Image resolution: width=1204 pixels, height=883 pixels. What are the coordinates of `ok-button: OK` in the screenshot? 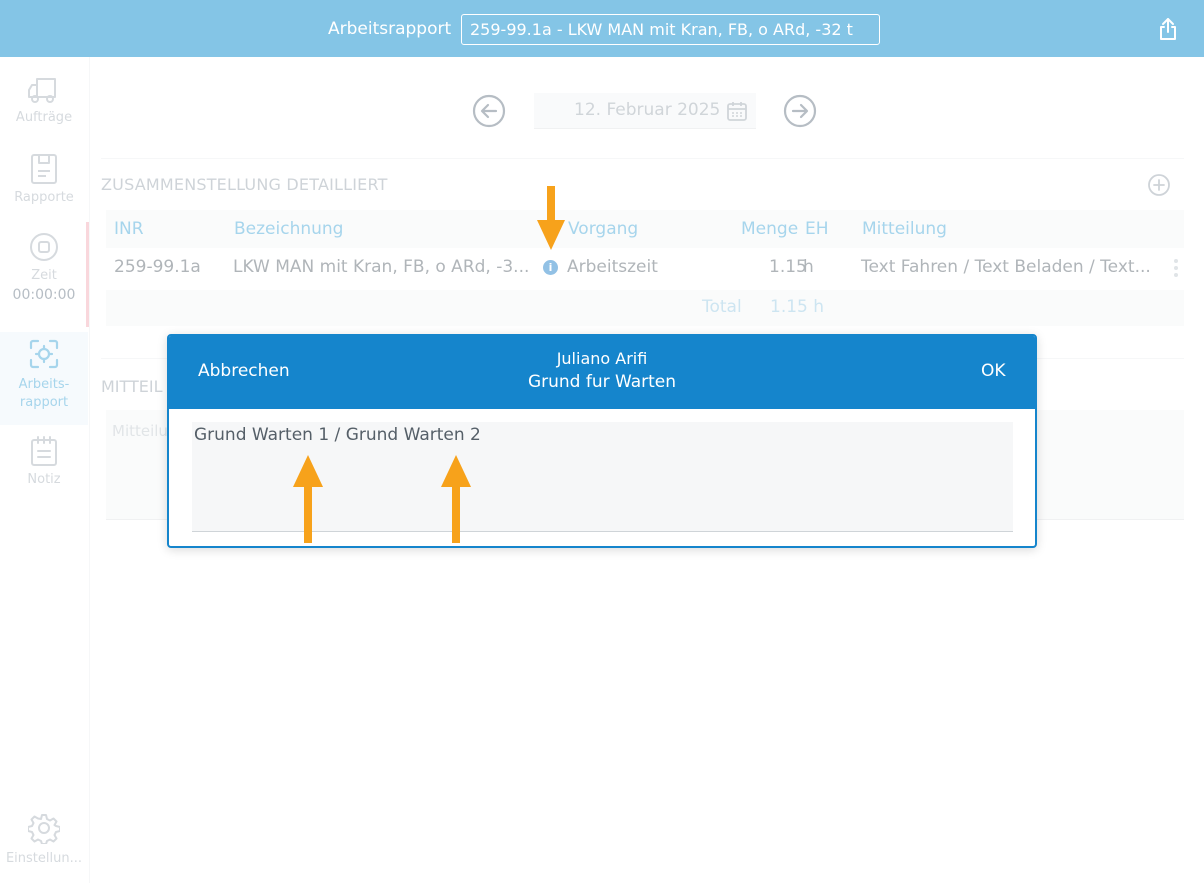 It's located at (993, 371).